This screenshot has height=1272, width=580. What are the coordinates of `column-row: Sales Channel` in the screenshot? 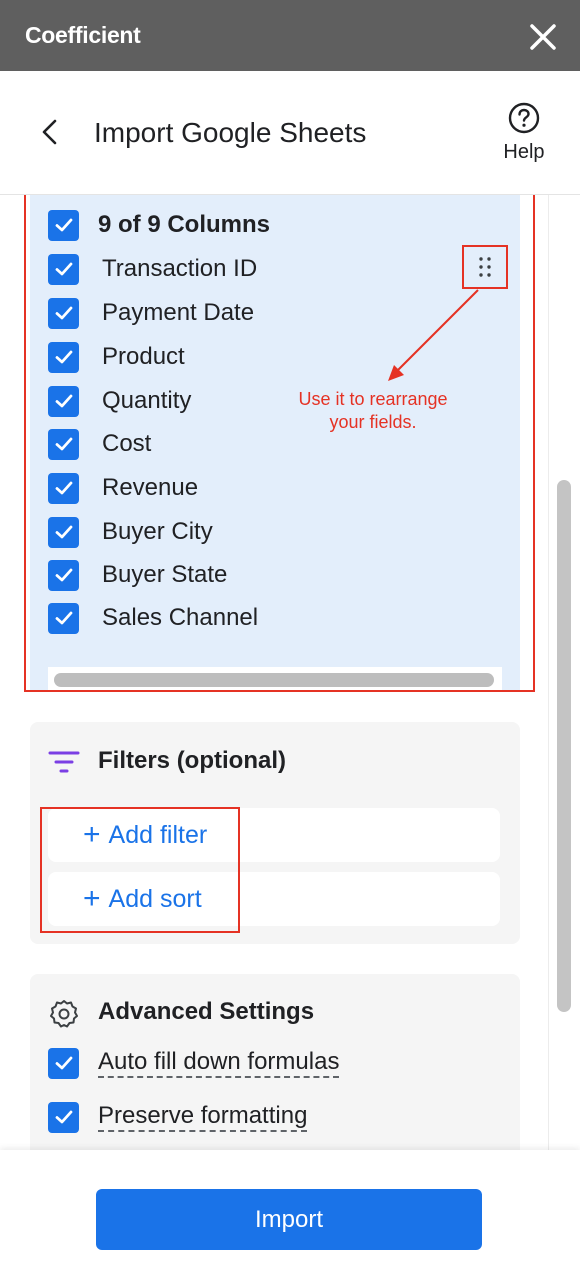 It's located at (258, 618).